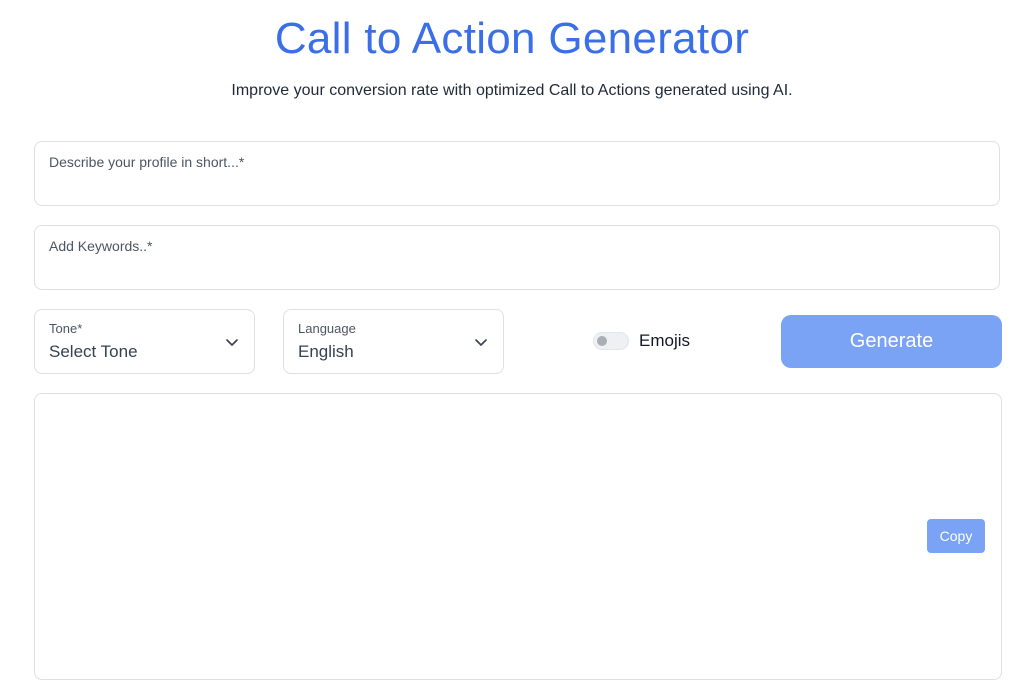  I want to click on keywords-input: Add Keywords..*, so click(517, 257).